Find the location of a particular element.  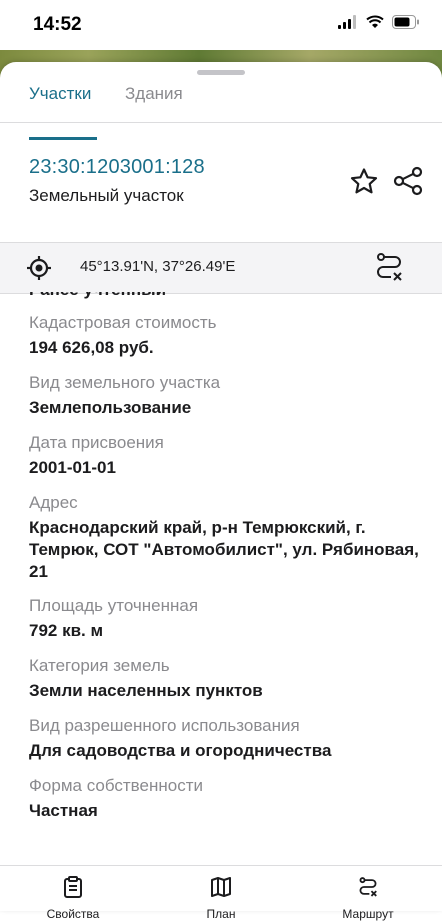

wifi-icon is located at coordinates (375, 21).